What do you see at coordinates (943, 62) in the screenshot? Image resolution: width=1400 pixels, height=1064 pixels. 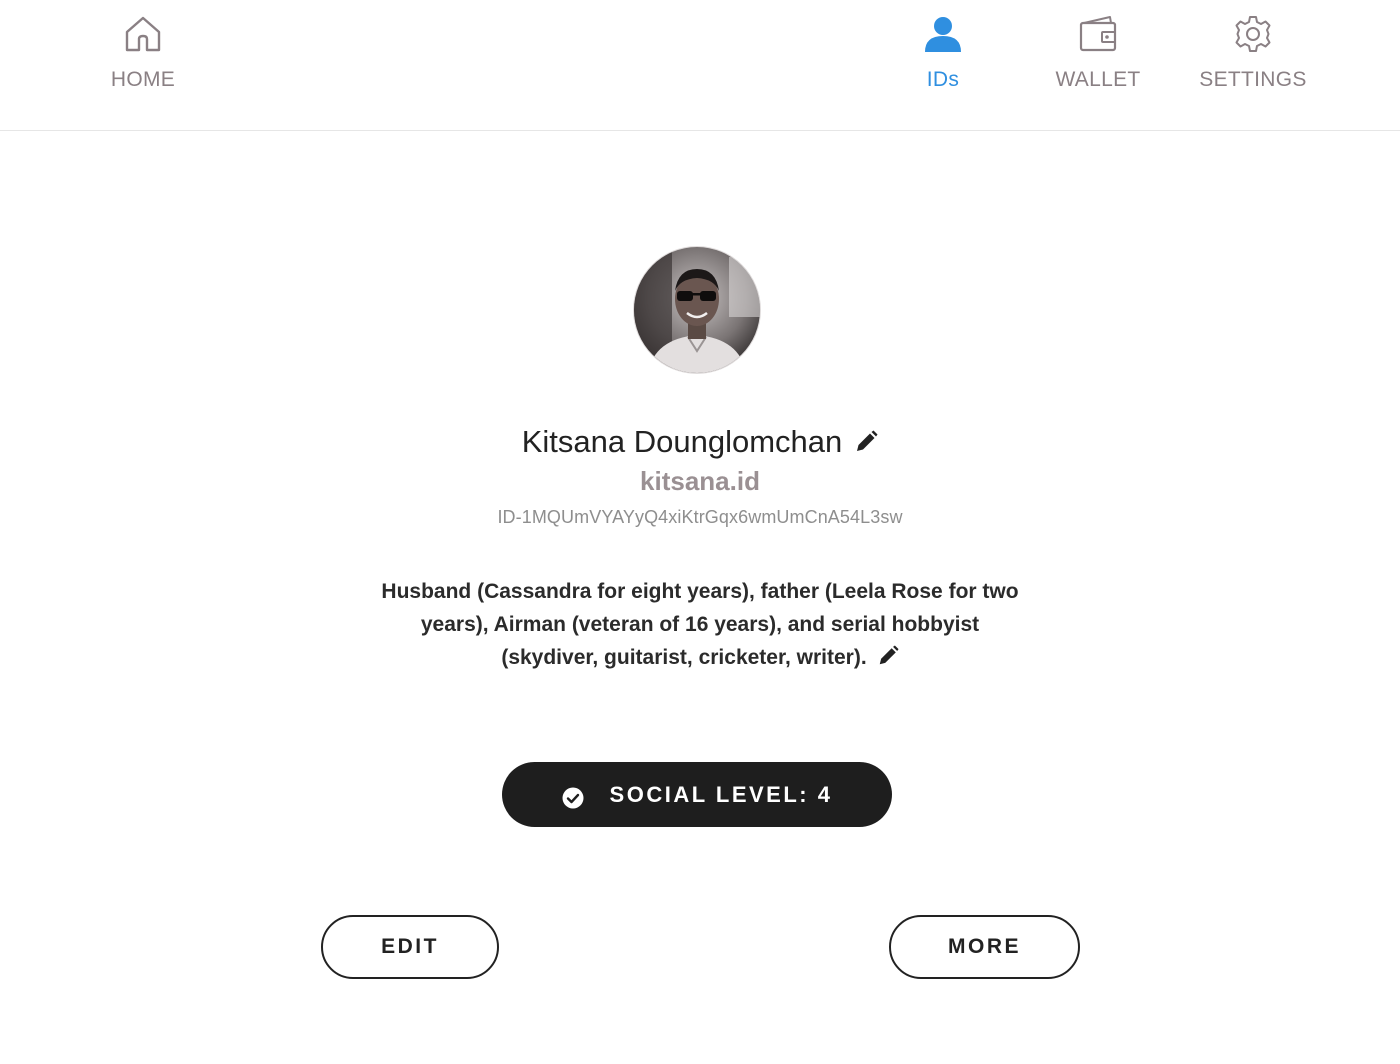 I see `nav-ids: IDs` at bounding box center [943, 62].